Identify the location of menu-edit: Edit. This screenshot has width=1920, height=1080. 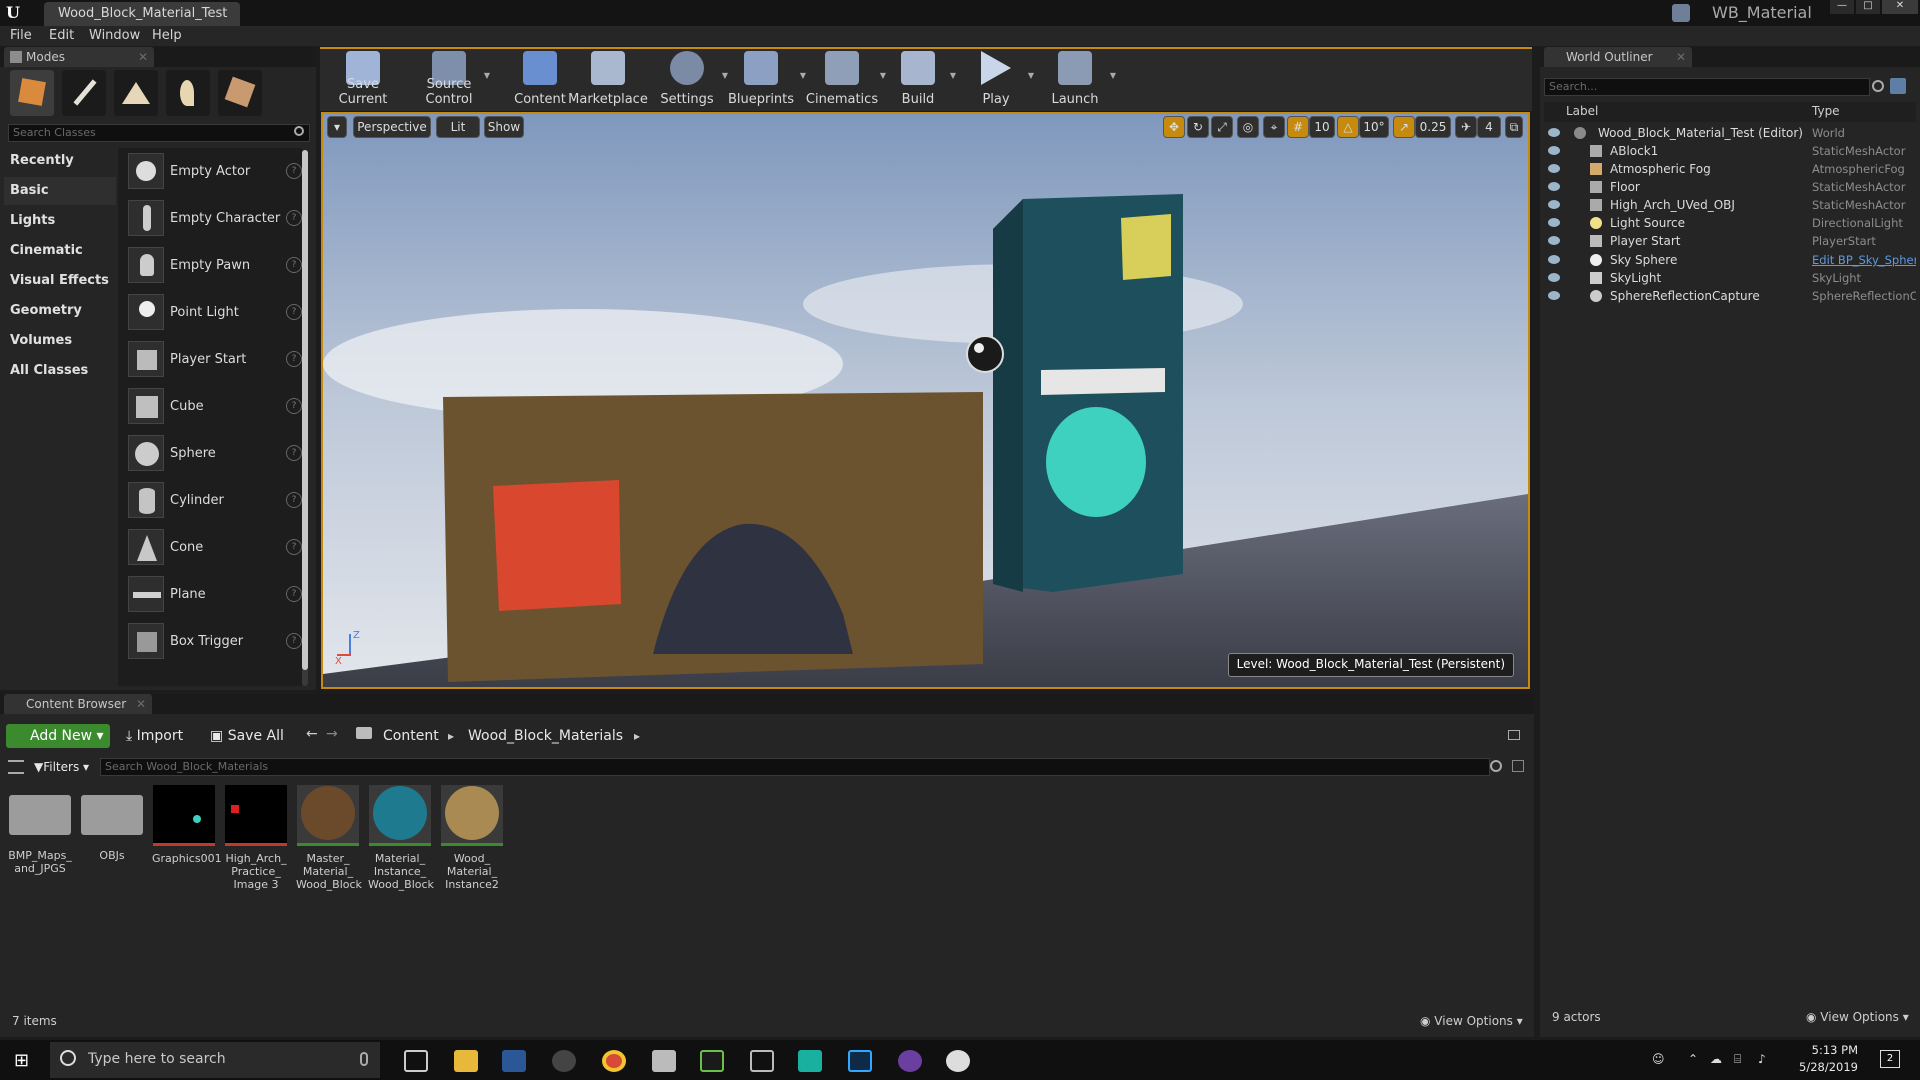
(61, 36).